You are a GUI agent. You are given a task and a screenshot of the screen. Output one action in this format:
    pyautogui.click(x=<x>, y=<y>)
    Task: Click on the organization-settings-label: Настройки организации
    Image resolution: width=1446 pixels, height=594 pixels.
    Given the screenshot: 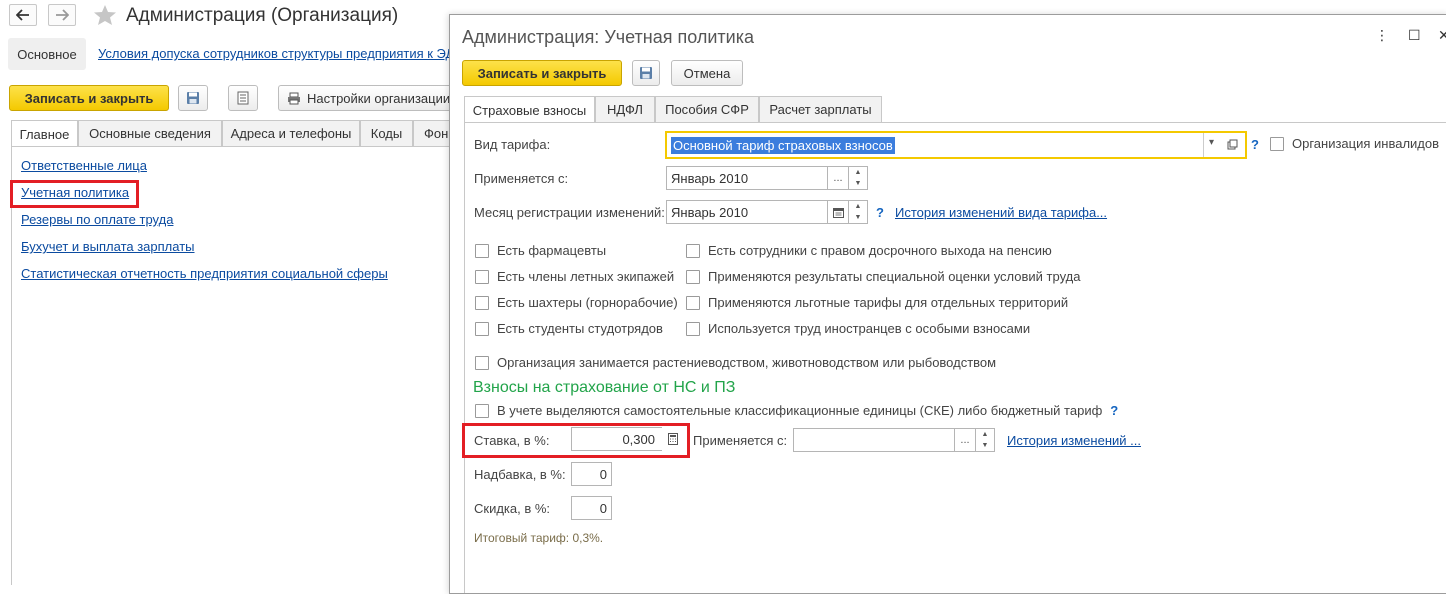 What is the action you would take?
    pyautogui.click(x=379, y=98)
    